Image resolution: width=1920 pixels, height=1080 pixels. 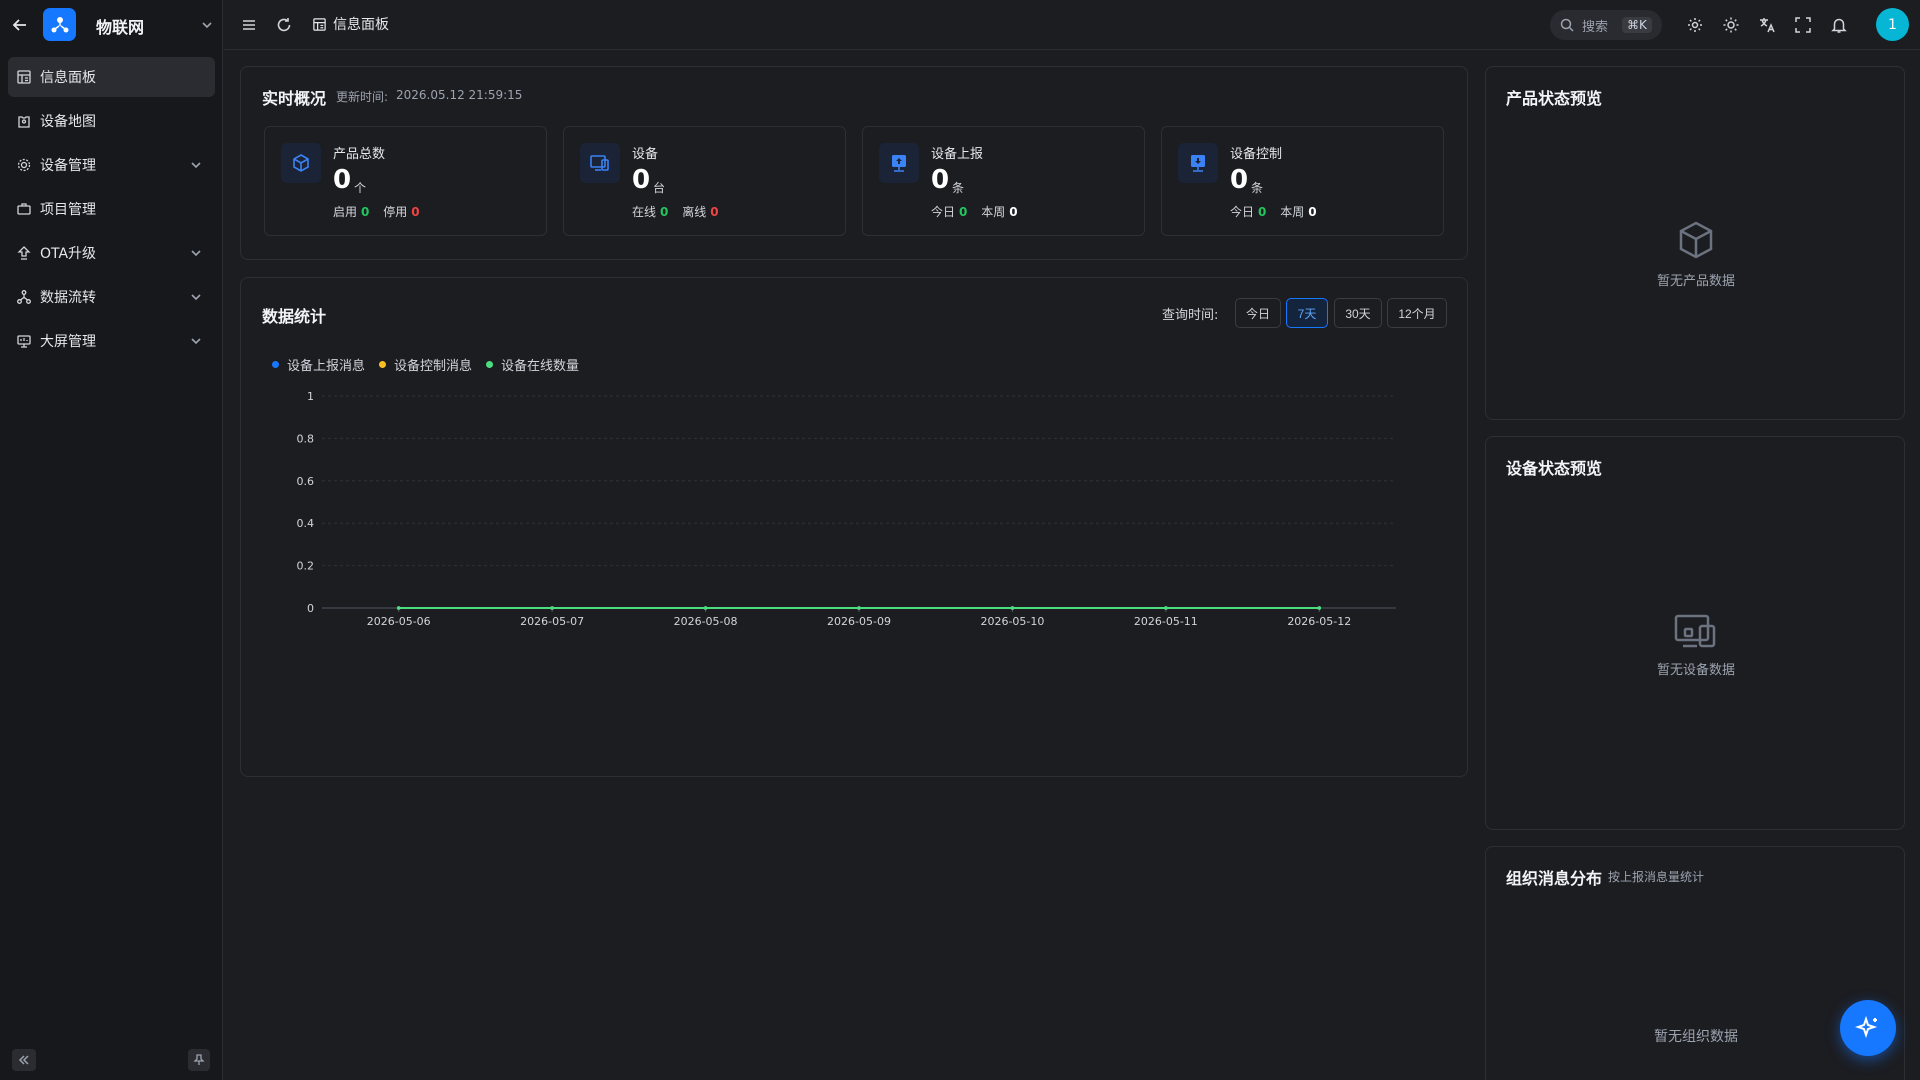 I want to click on stat-unit: 个, so click(x=360, y=188).